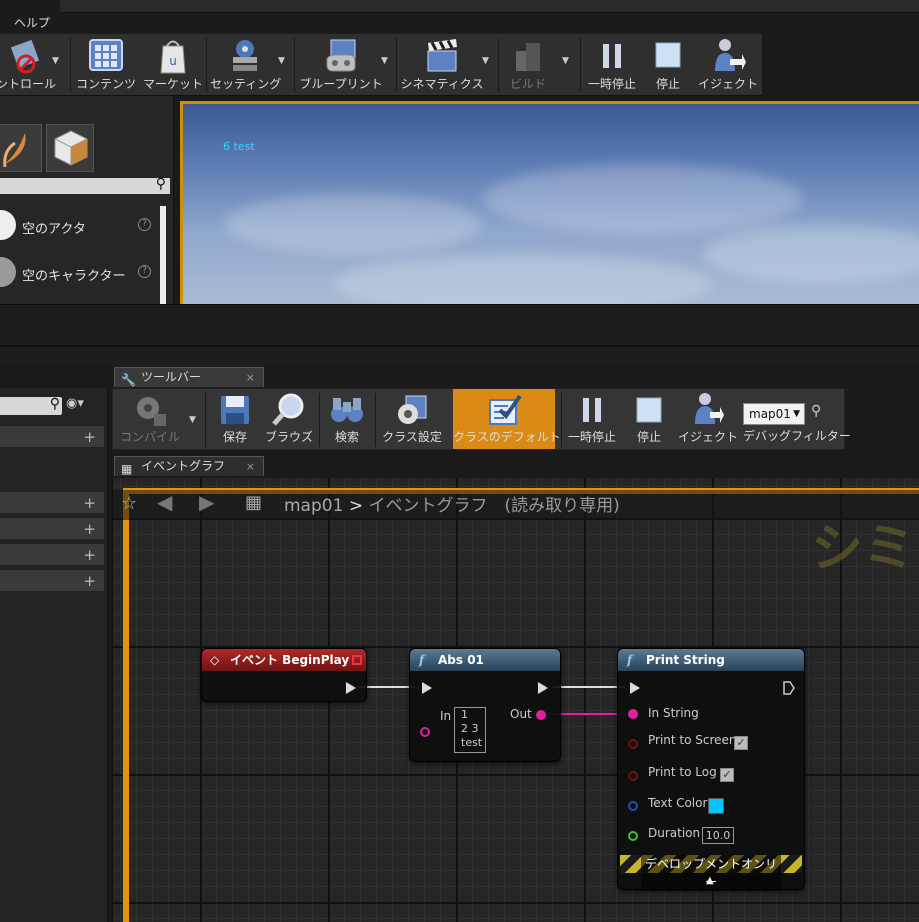 This screenshot has width=919, height=922. What do you see at coordinates (106, 65) in the screenshot?
I see `content-button: コンテンツ` at bounding box center [106, 65].